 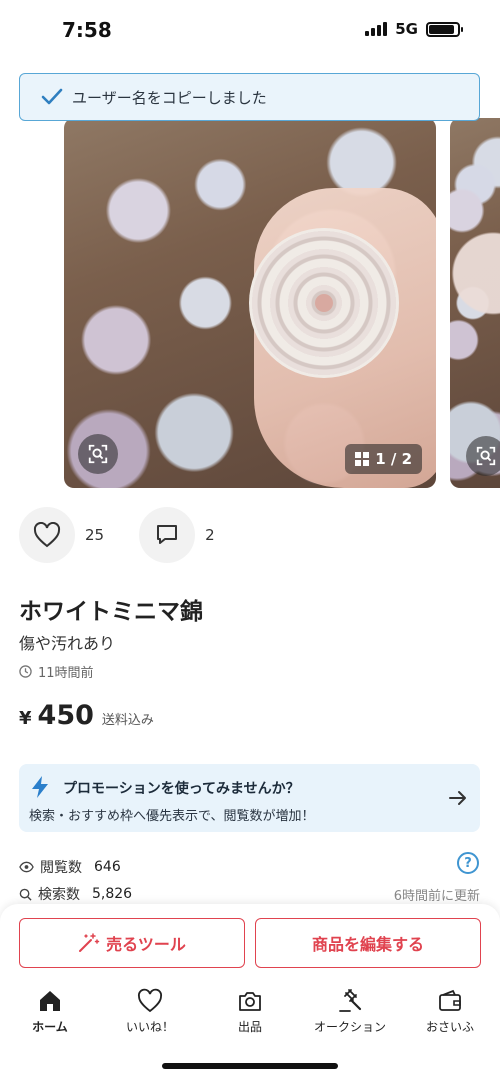 What do you see at coordinates (40, 787) in the screenshot?
I see `lightning-icon` at bounding box center [40, 787].